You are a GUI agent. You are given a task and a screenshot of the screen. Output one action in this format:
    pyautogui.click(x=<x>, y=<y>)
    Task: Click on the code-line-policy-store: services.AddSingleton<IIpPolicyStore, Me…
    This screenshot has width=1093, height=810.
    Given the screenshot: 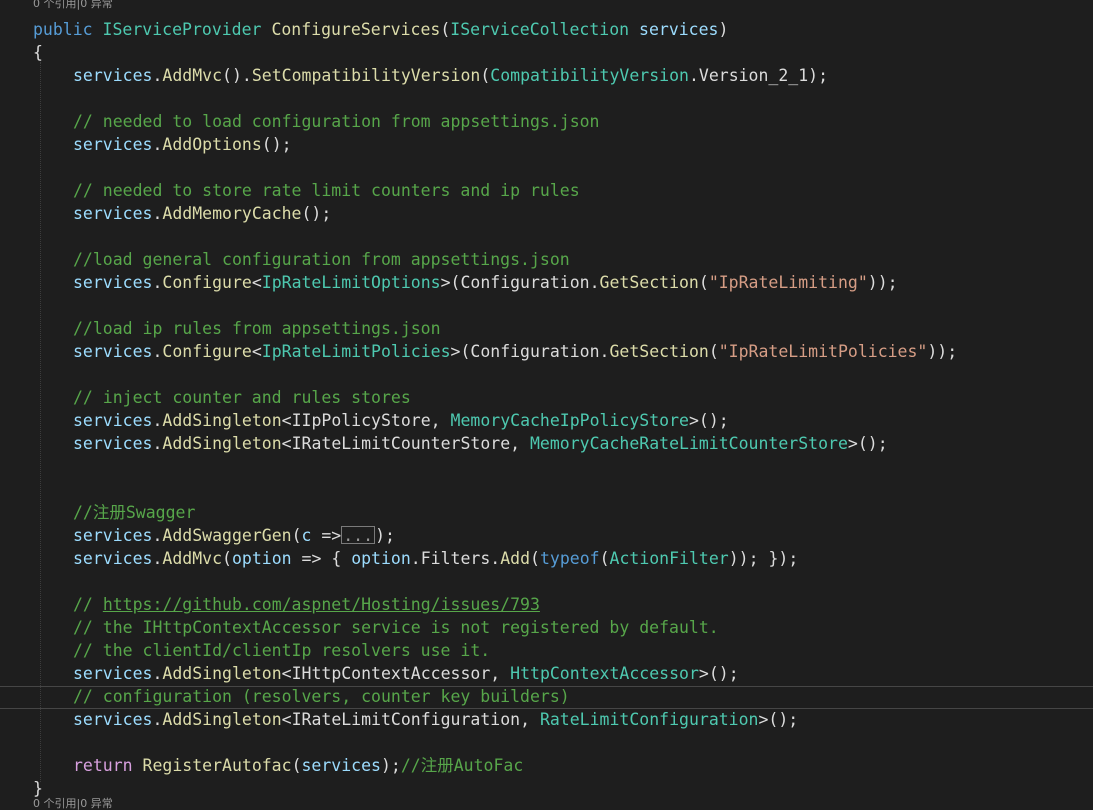 What is the action you would take?
    pyautogui.click(x=401, y=420)
    